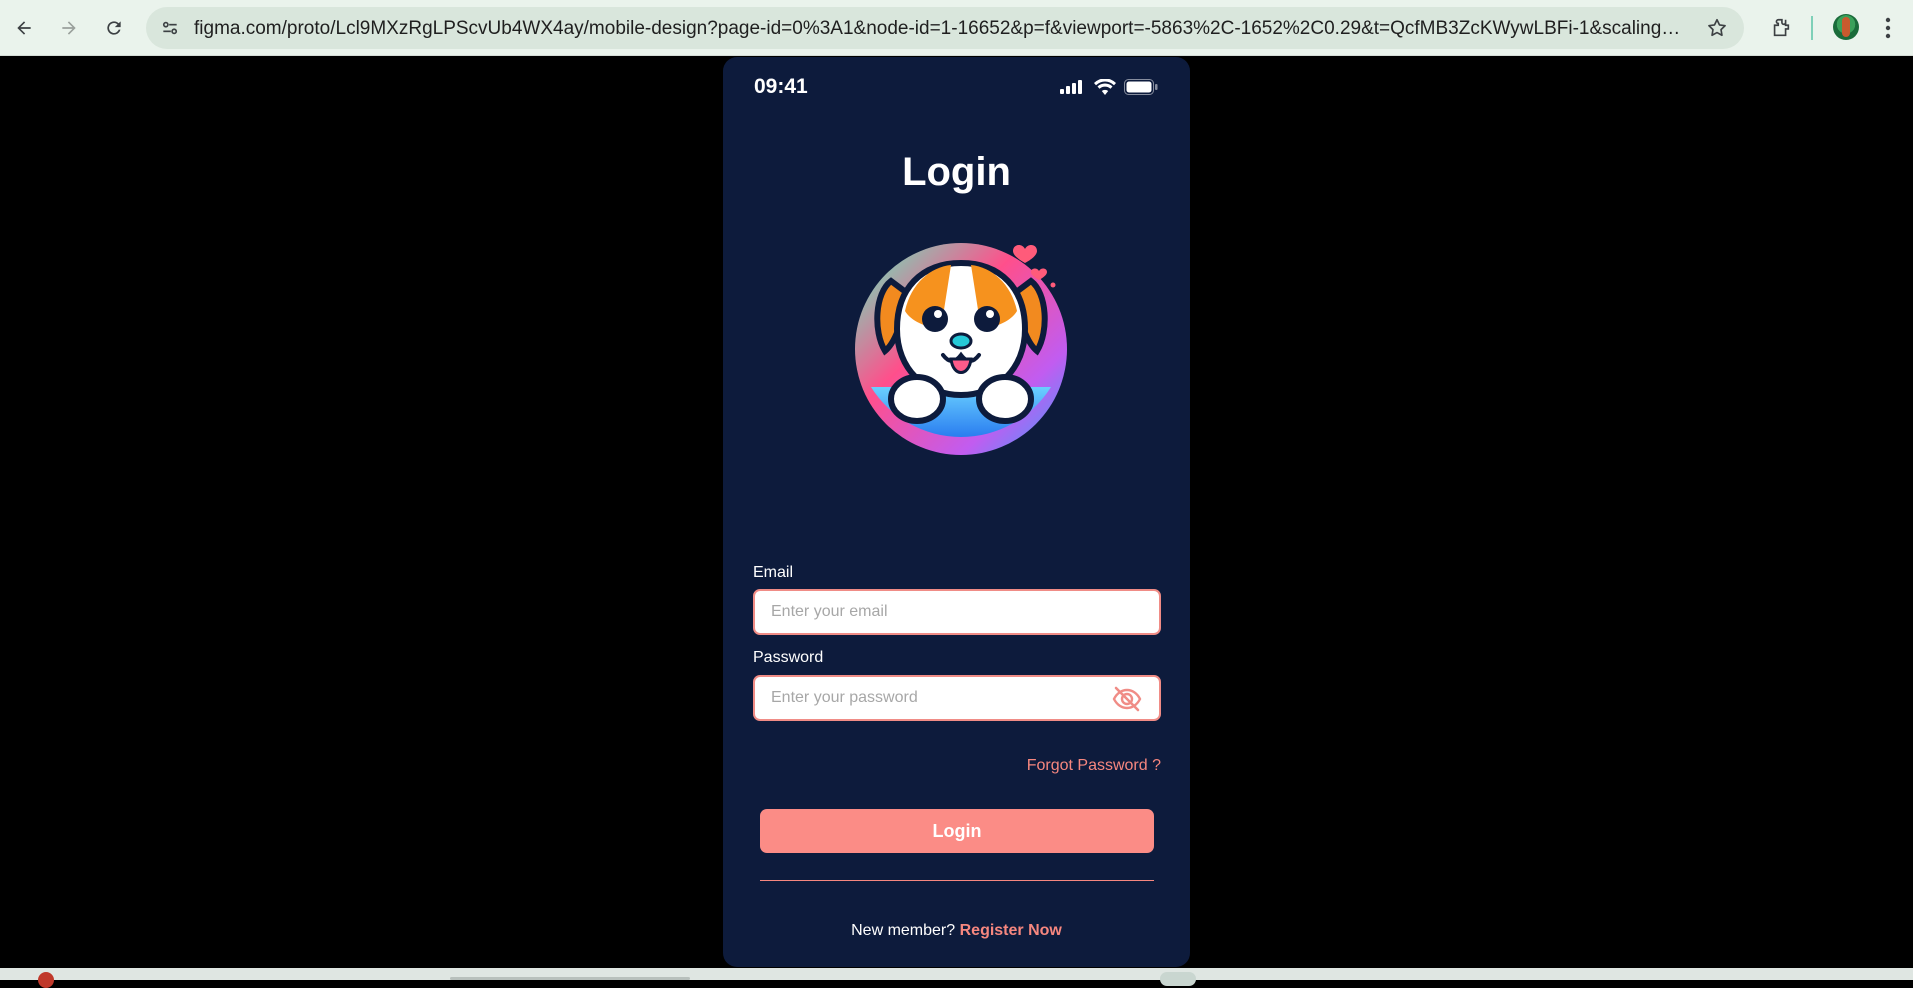  I want to click on status-icons, so click(1109, 87).